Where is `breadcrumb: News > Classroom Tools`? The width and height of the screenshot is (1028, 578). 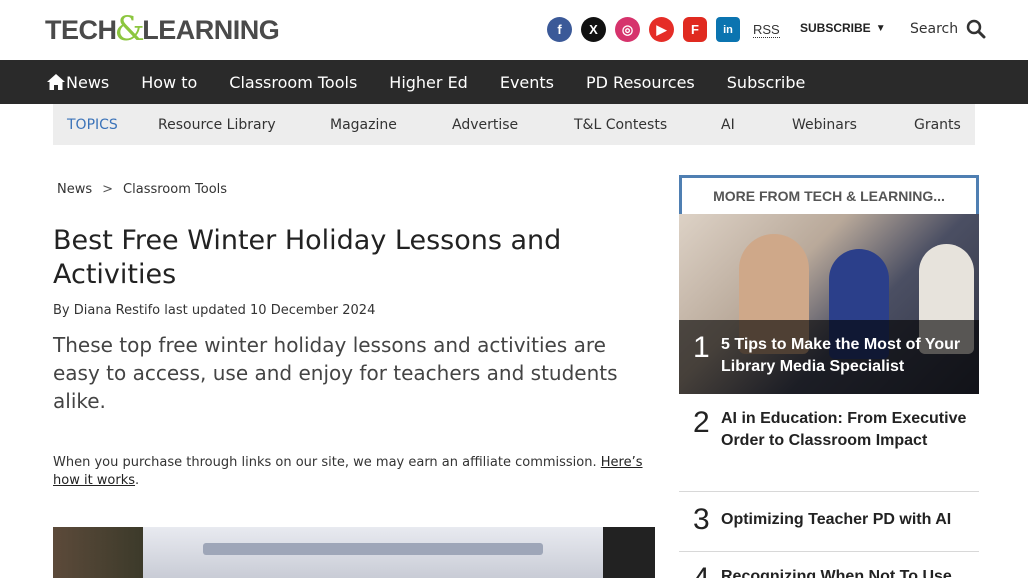 breadcrumb: News > Classroom Tools is located at coordinates (142, 189).